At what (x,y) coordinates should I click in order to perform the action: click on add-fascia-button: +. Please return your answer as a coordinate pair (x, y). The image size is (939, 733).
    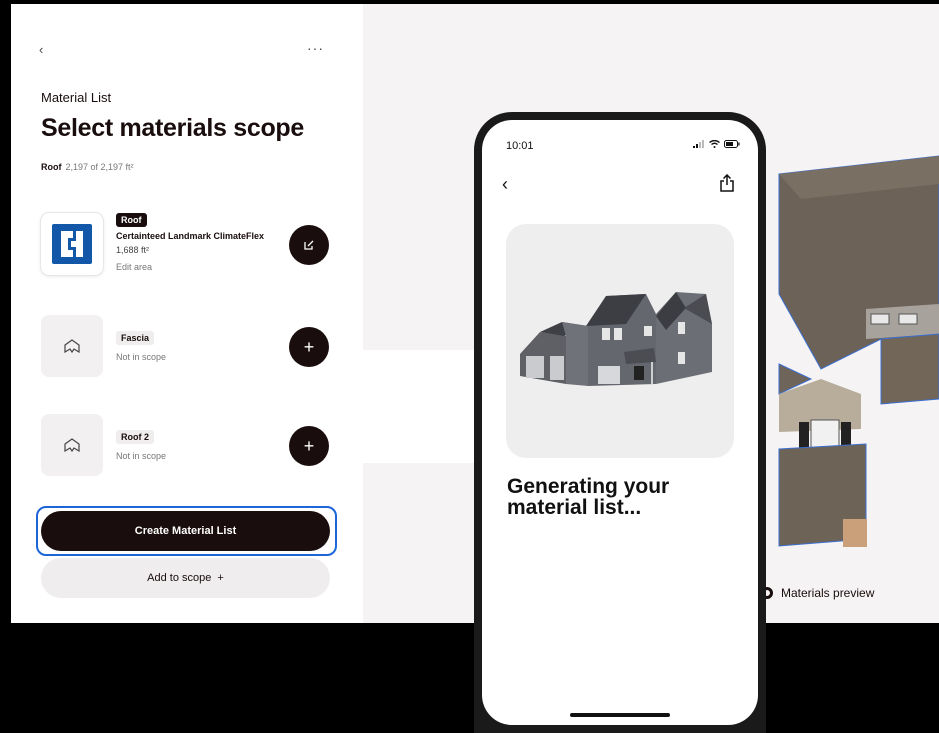
    Looking at the image, I should click on (309, 347).